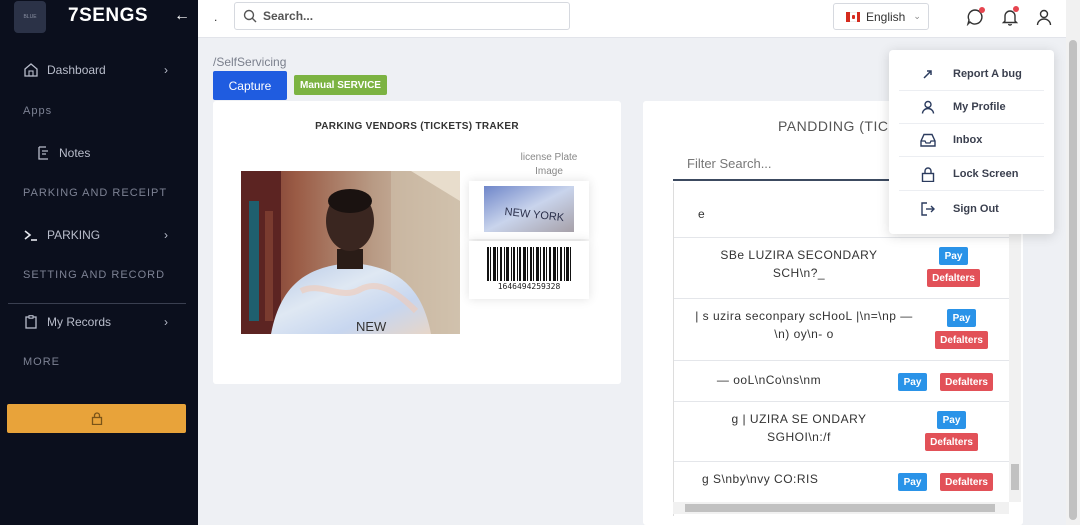  I want to click on menu-item-label: Report A bug, so click(987, 74).